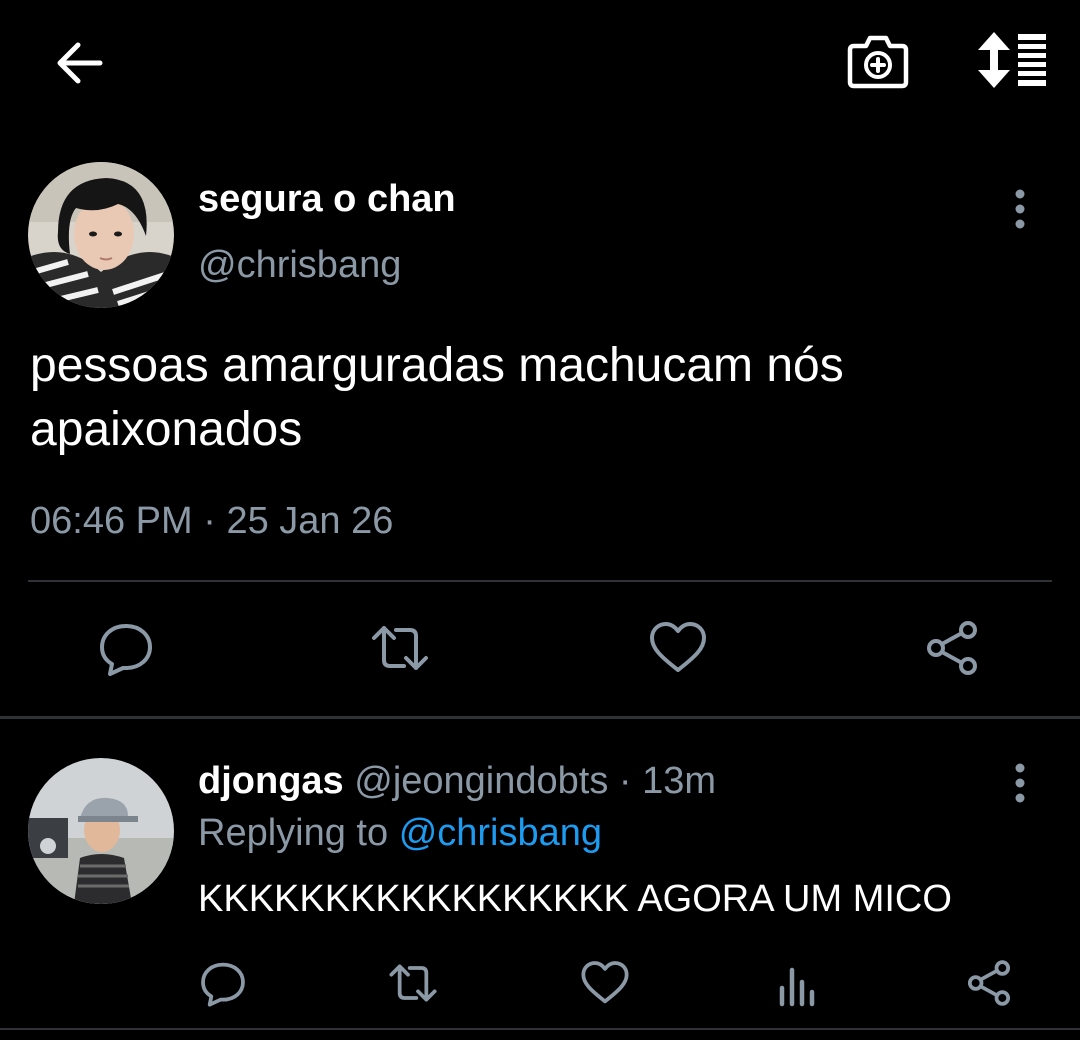 This screenshot has width=1080, height=1040. Describe the element at coordinates (101, 831) in the screenshot. I see `reply-author-avatar` at that location.